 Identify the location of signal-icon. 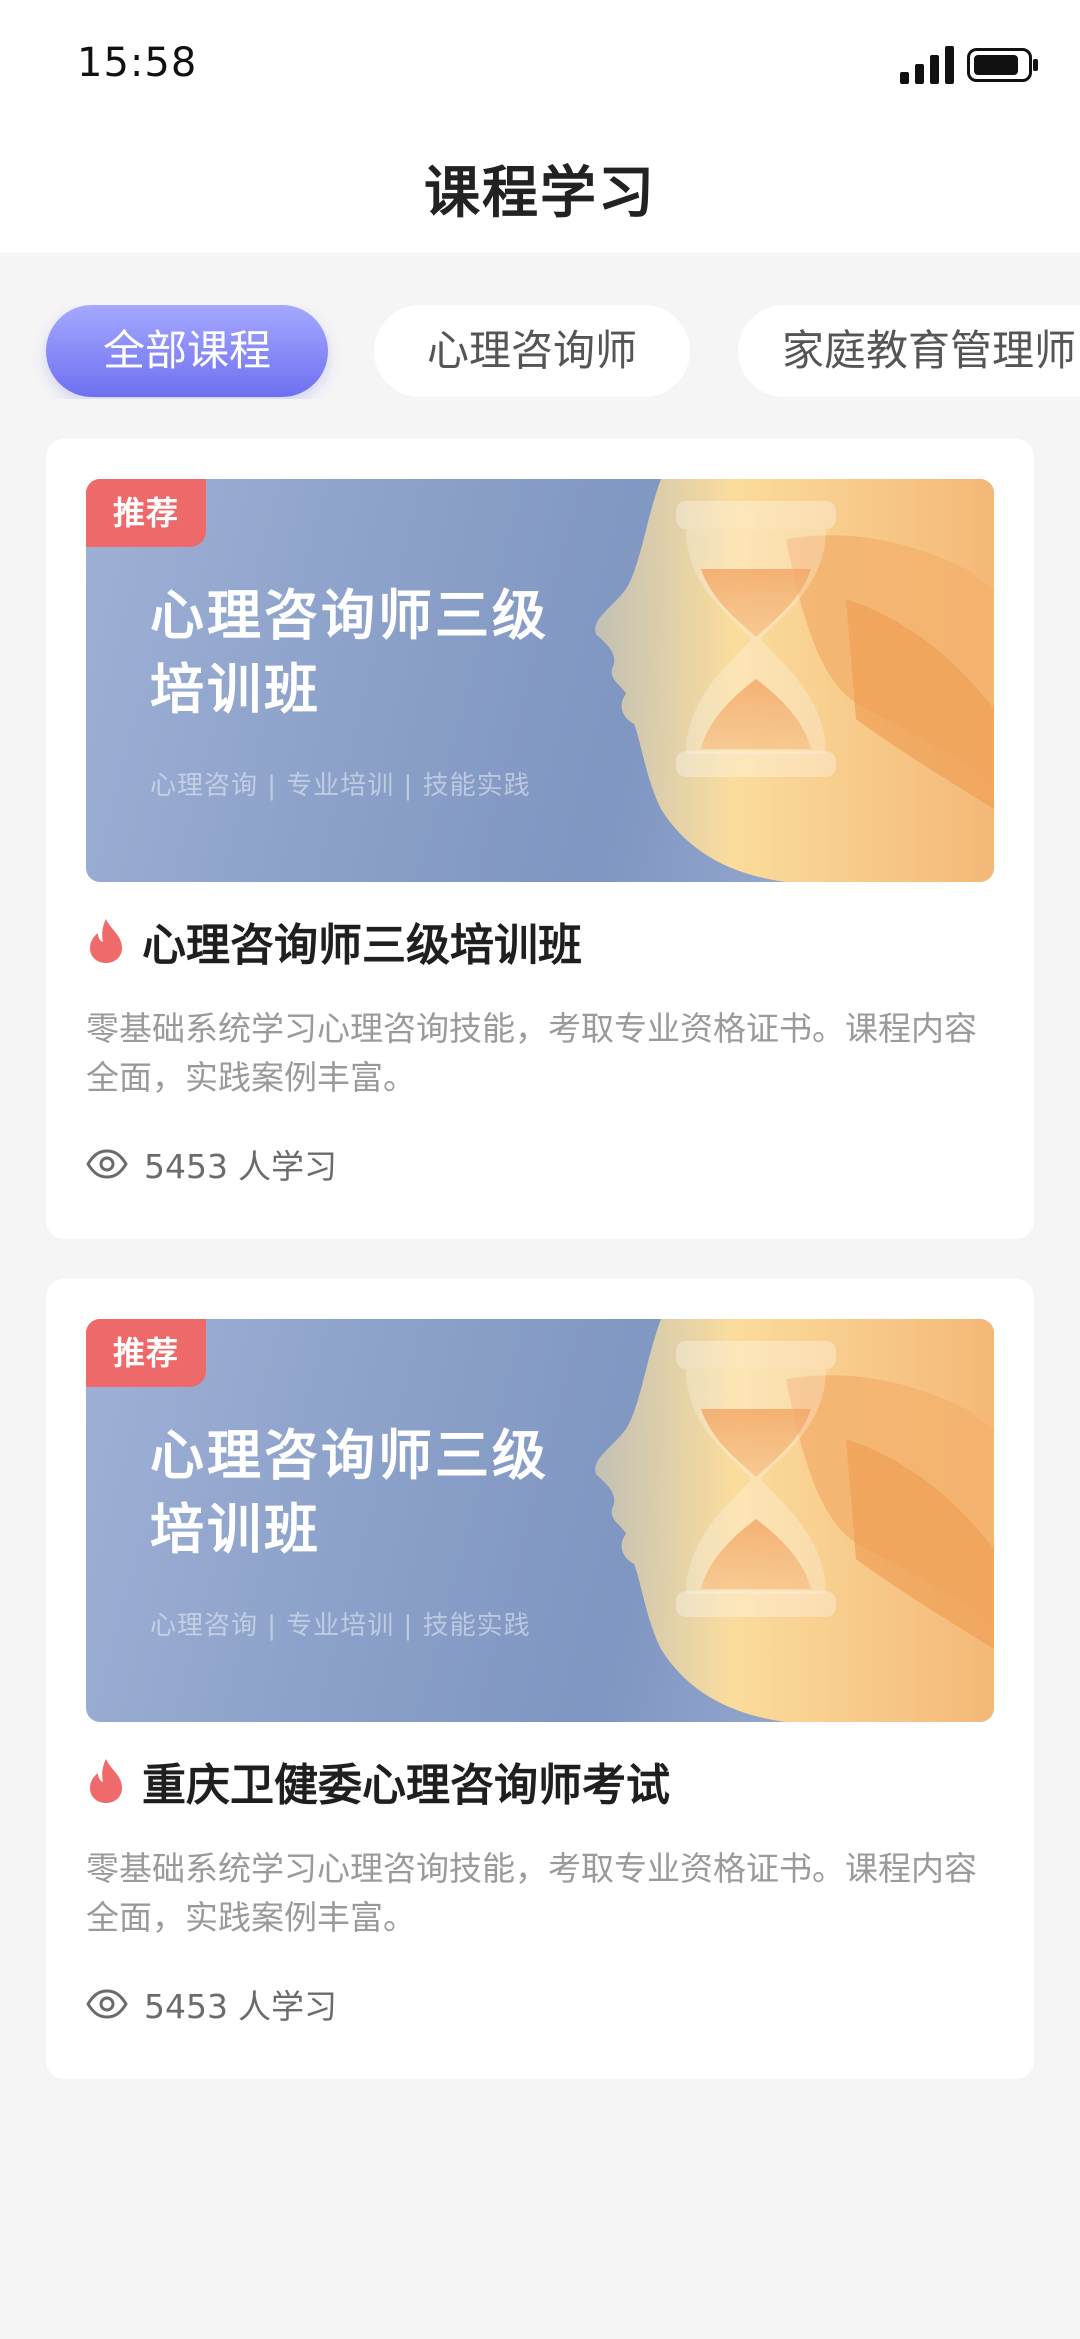
(927, 65).